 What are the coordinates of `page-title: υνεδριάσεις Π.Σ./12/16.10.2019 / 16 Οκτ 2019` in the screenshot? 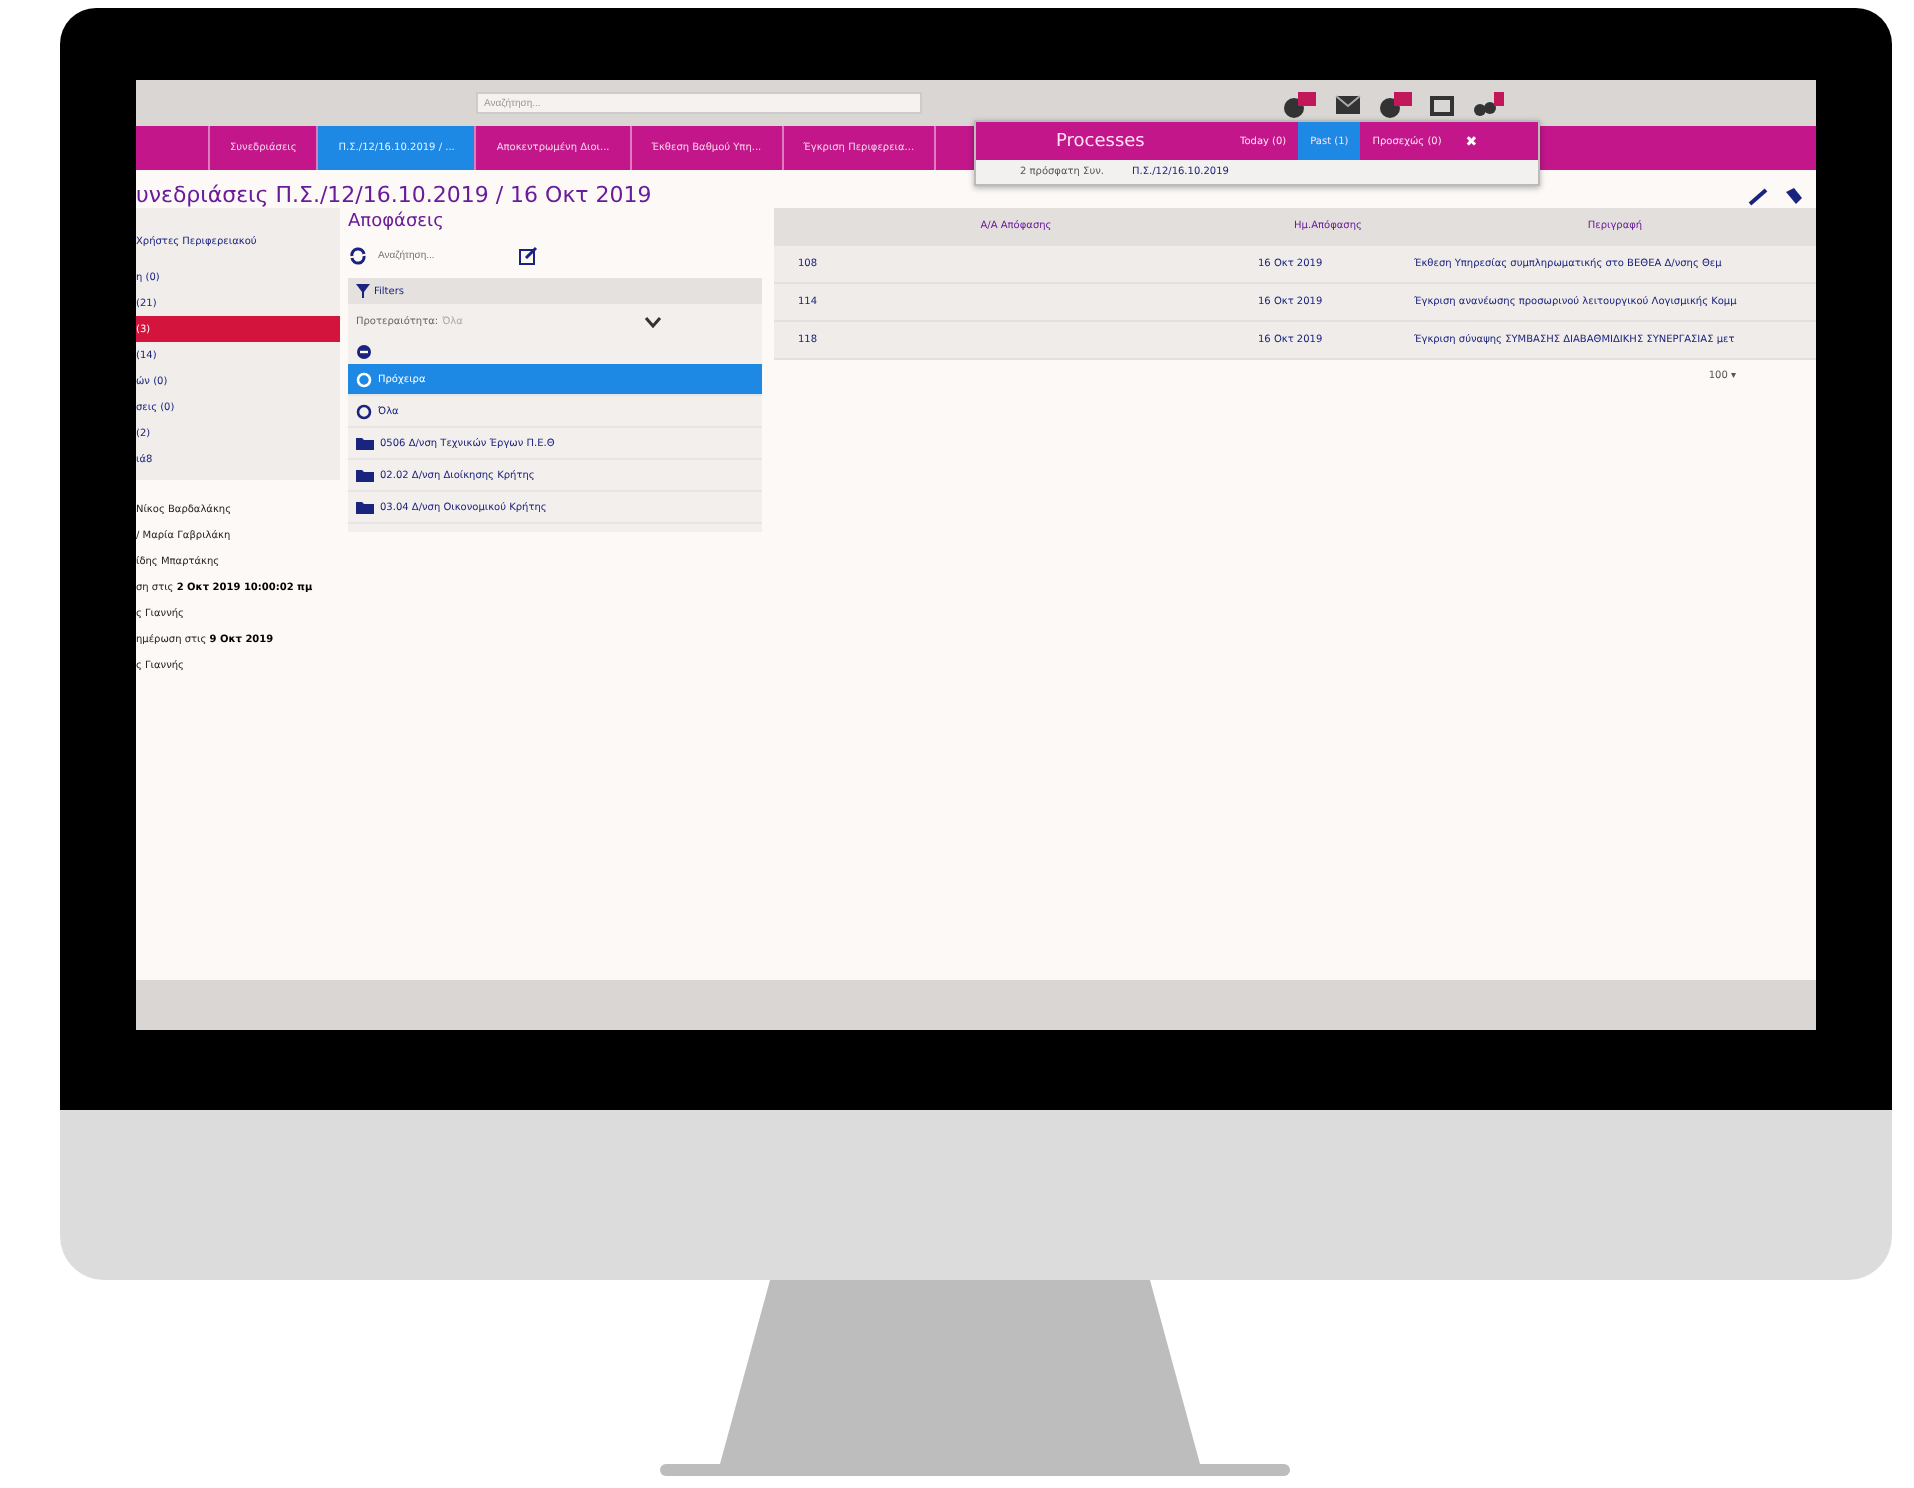 It's located at (394, 195).